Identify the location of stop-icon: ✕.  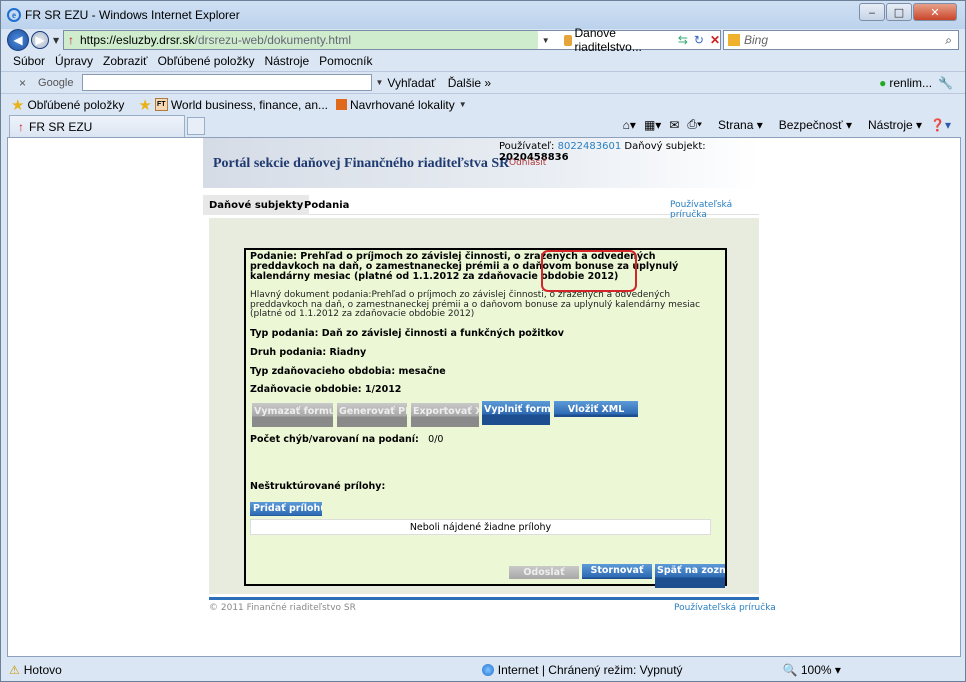
(715, 40).